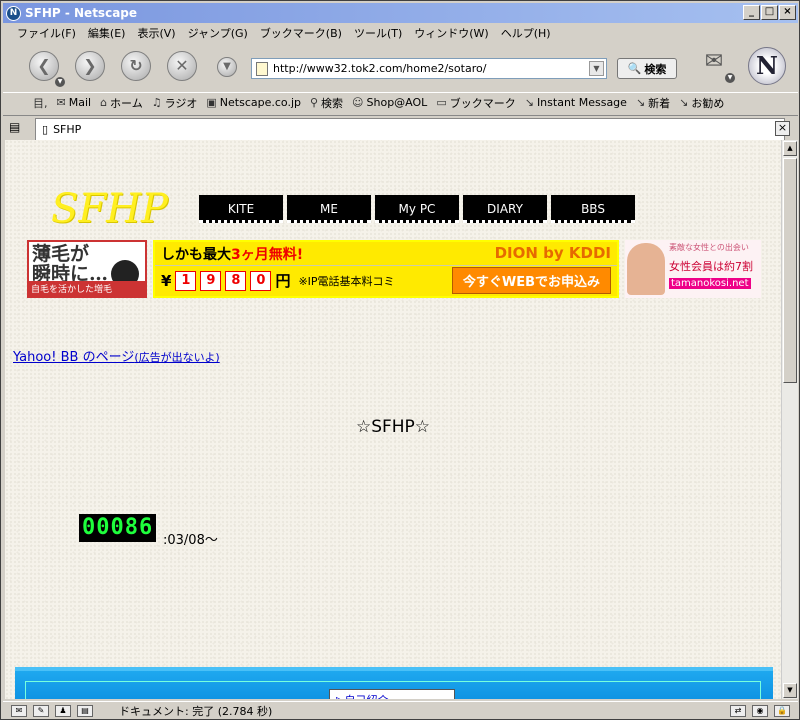 This screenshot has width=800, height=720. Describe the element at coordinates (760, 710) in the screenshot. I see `privacy-eye-icon: ◉` at that location.